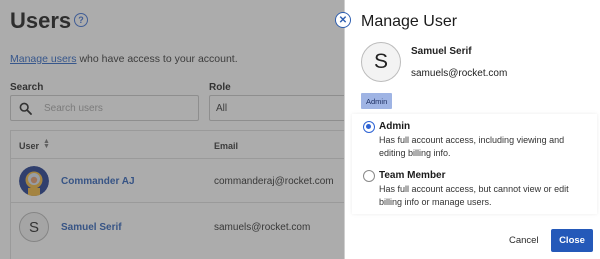  I want to click on role-option-title: Admin, so click(395, 126).